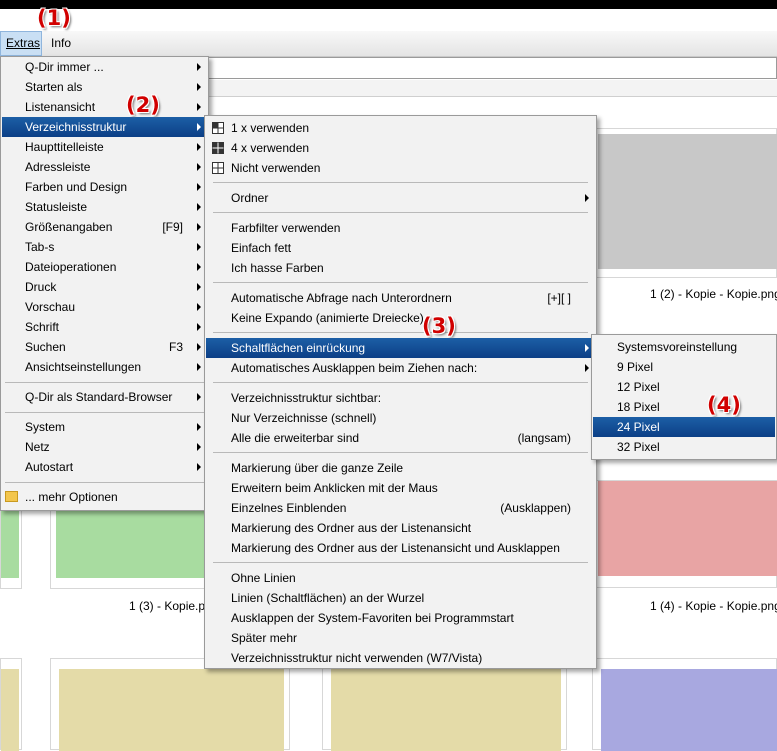 The width and height of the screenshot is (777, 751). What do you see at coordinates (684, 427) in the screenshot?
I see `menu-item-24-pixel: 24 Pixel` at bounding box center [684, 427].